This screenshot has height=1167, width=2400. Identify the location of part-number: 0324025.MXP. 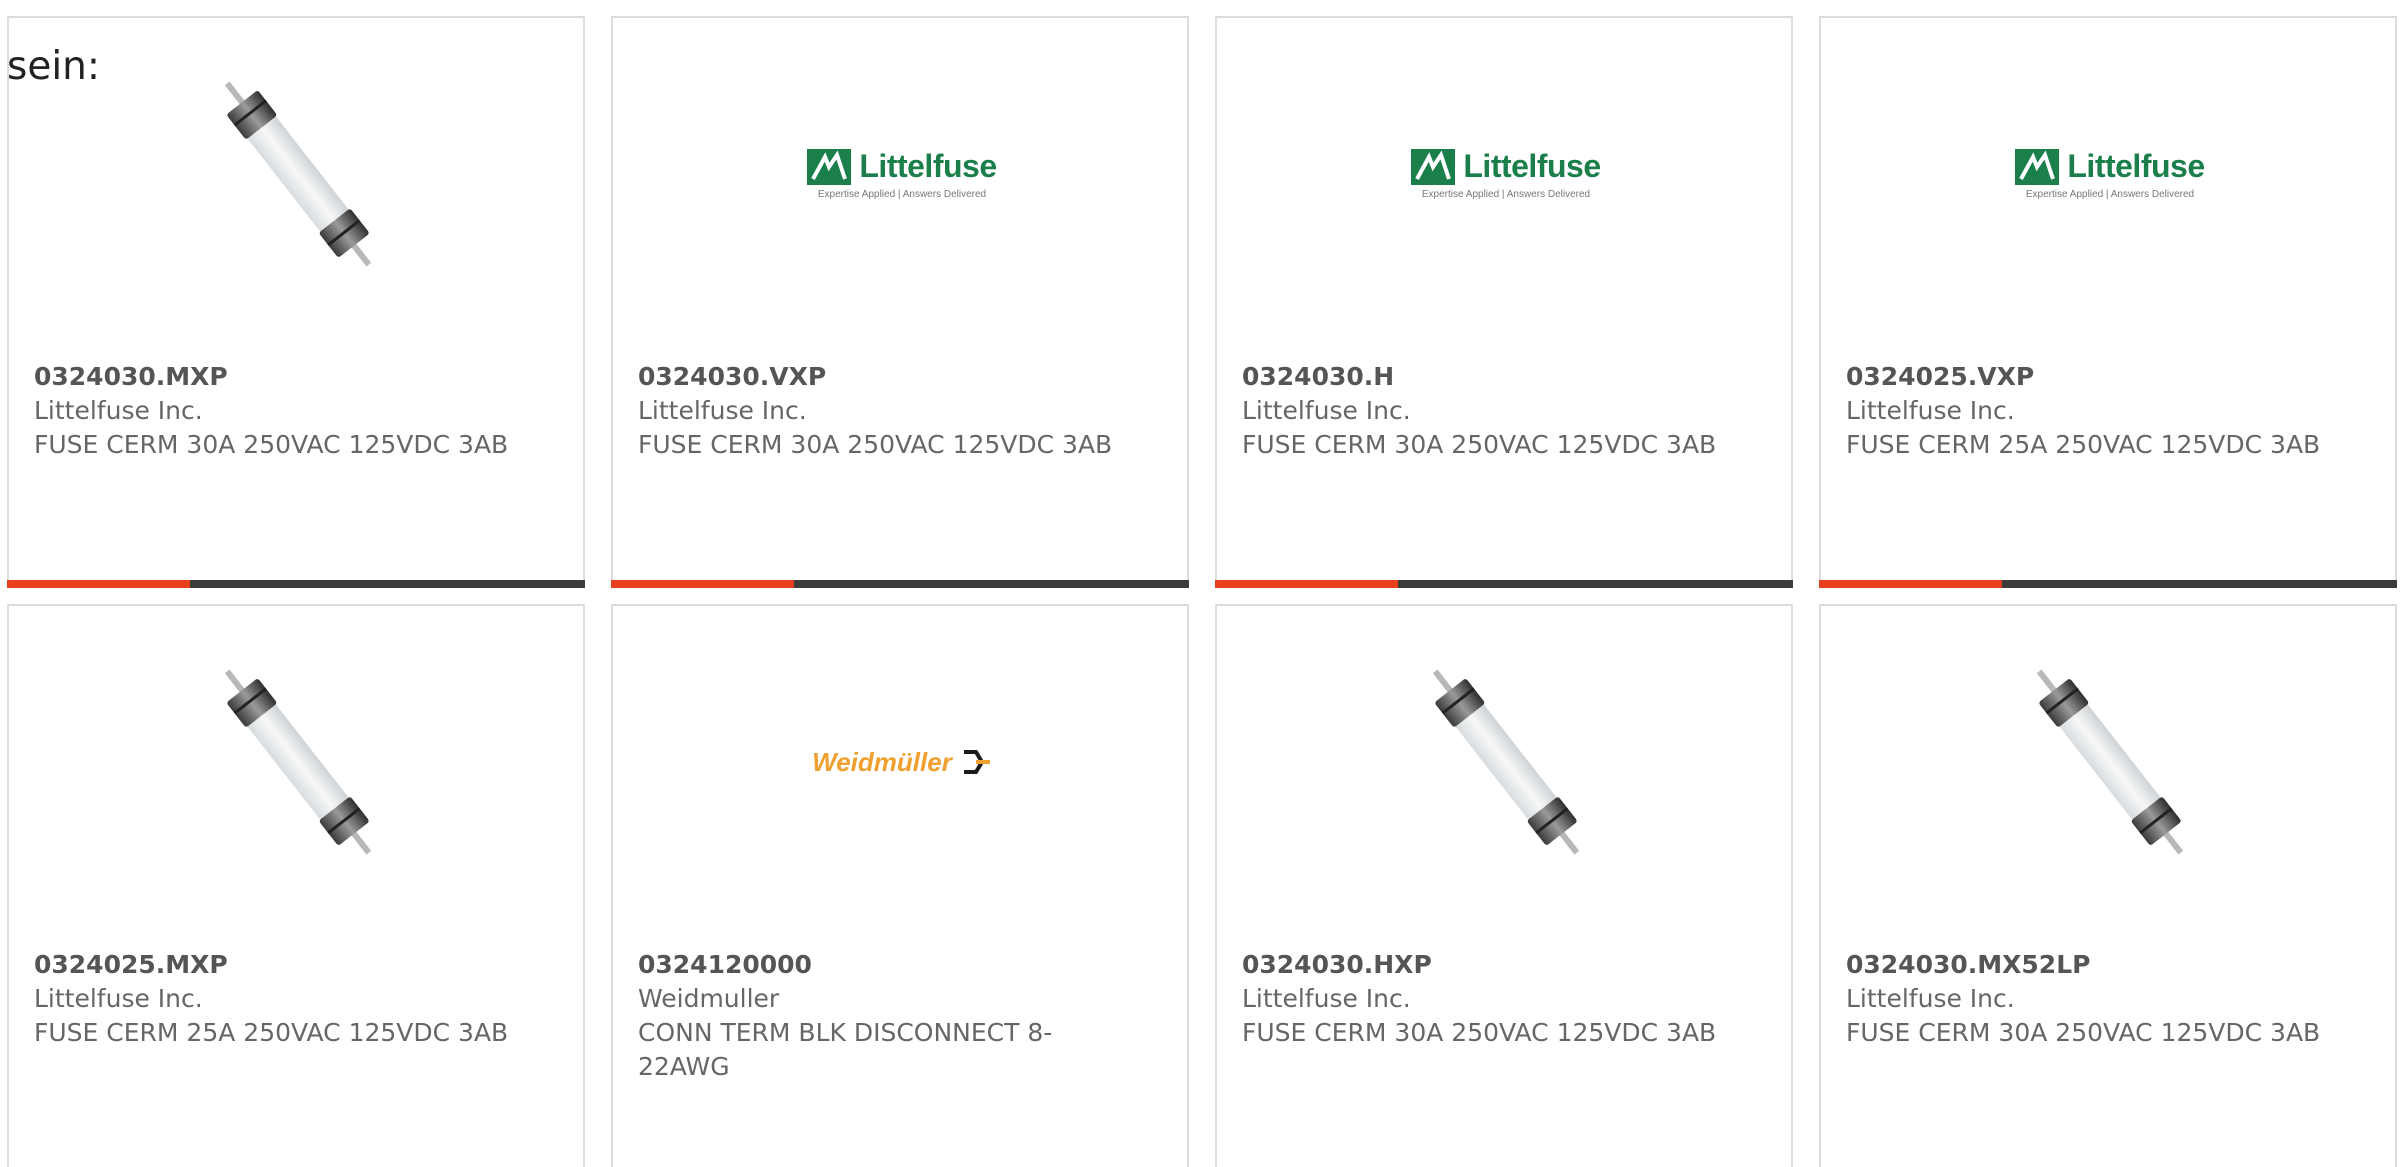
(274, 965).